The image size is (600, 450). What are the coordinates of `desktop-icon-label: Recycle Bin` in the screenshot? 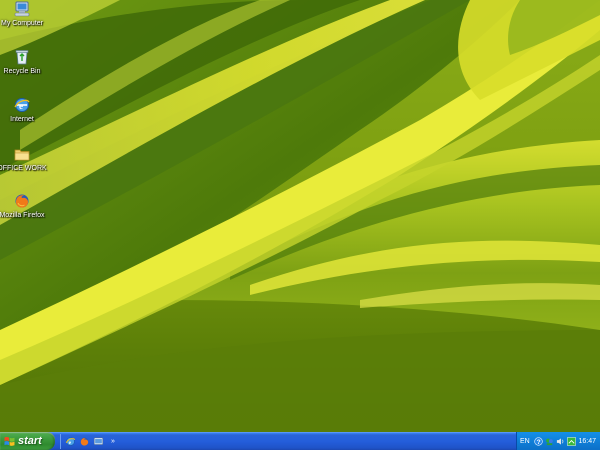 It's located at (22, 71).